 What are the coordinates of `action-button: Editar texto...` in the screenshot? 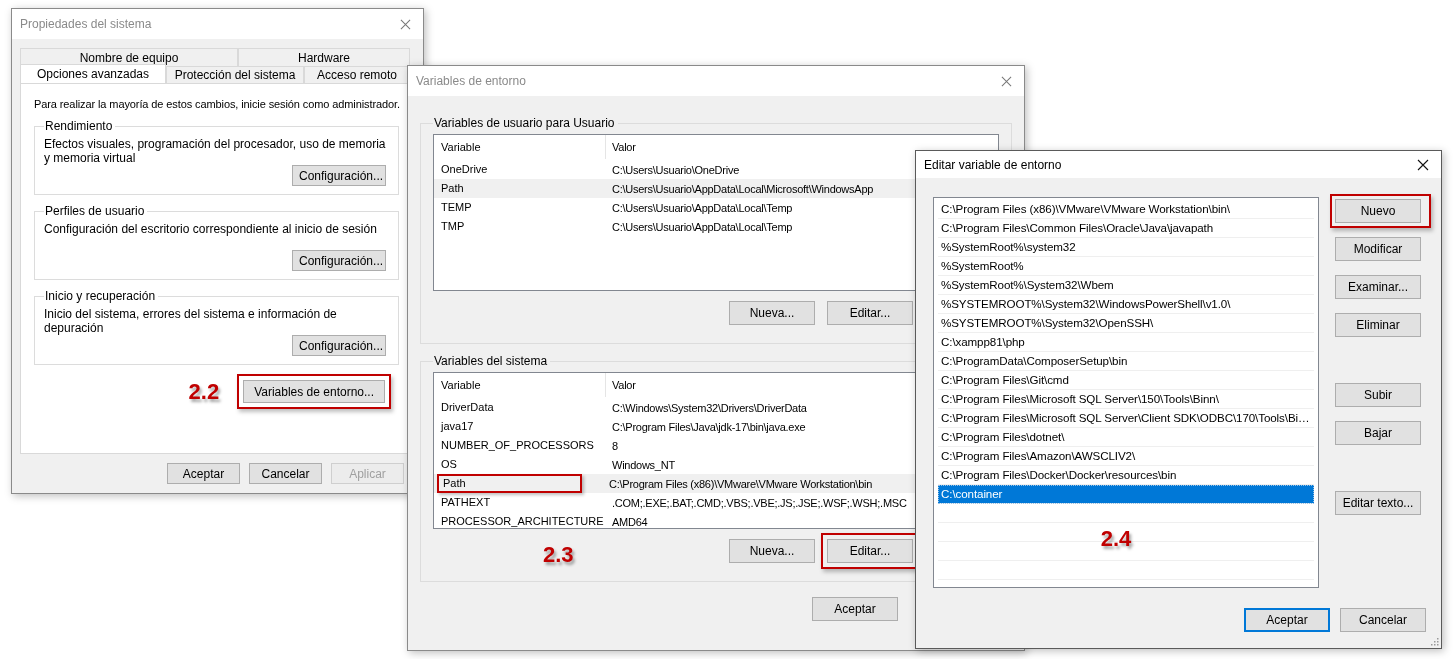 It's located at (1378, 503).